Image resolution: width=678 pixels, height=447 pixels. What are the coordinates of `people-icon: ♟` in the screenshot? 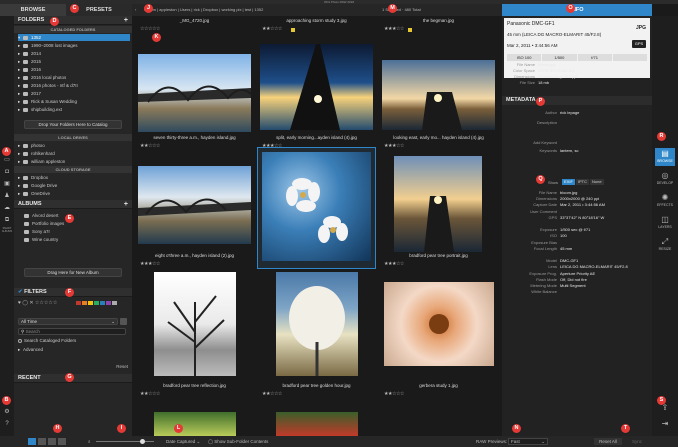 It's located at (7, 196).